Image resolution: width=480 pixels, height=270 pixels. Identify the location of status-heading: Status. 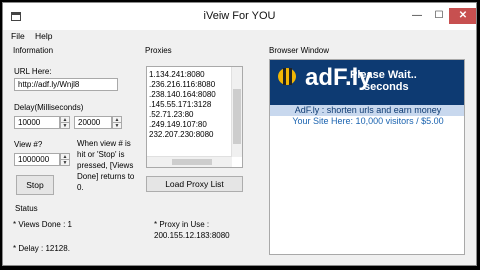
(26, 208).